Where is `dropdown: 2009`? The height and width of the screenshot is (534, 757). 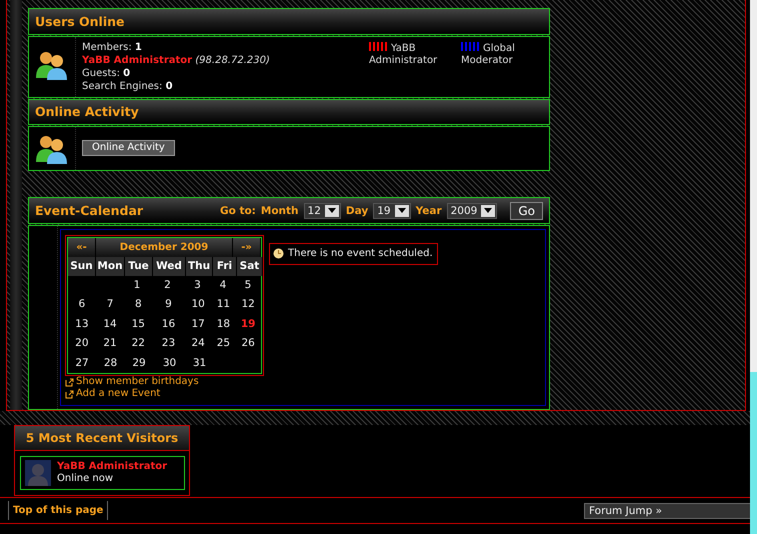 dropdown: 2009 is located at coordinates (472, 210).